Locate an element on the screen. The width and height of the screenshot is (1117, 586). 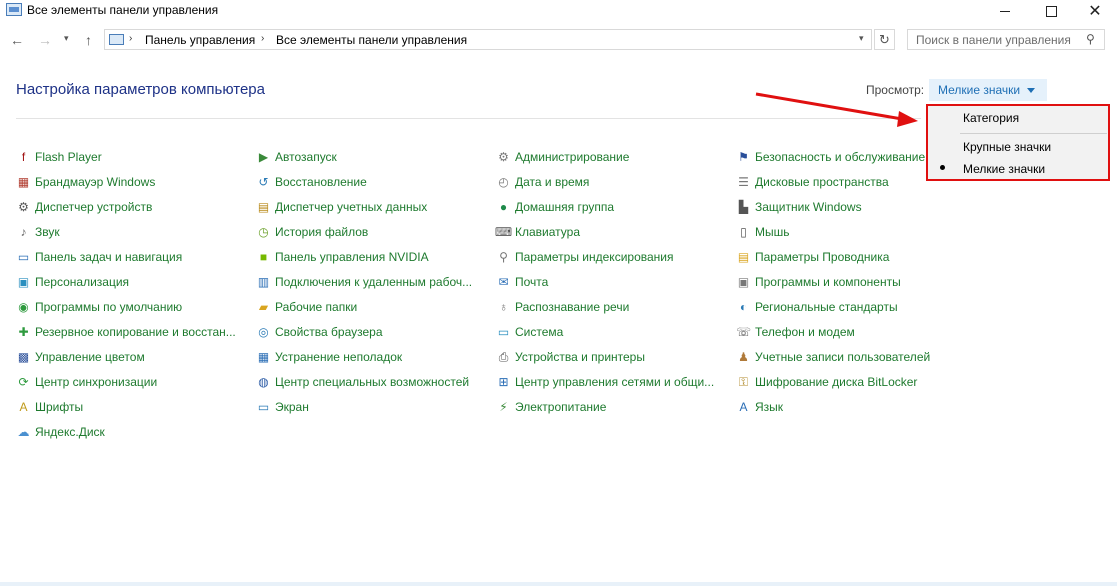
sound-icon: ♪ is located at coordinates (23, 231).